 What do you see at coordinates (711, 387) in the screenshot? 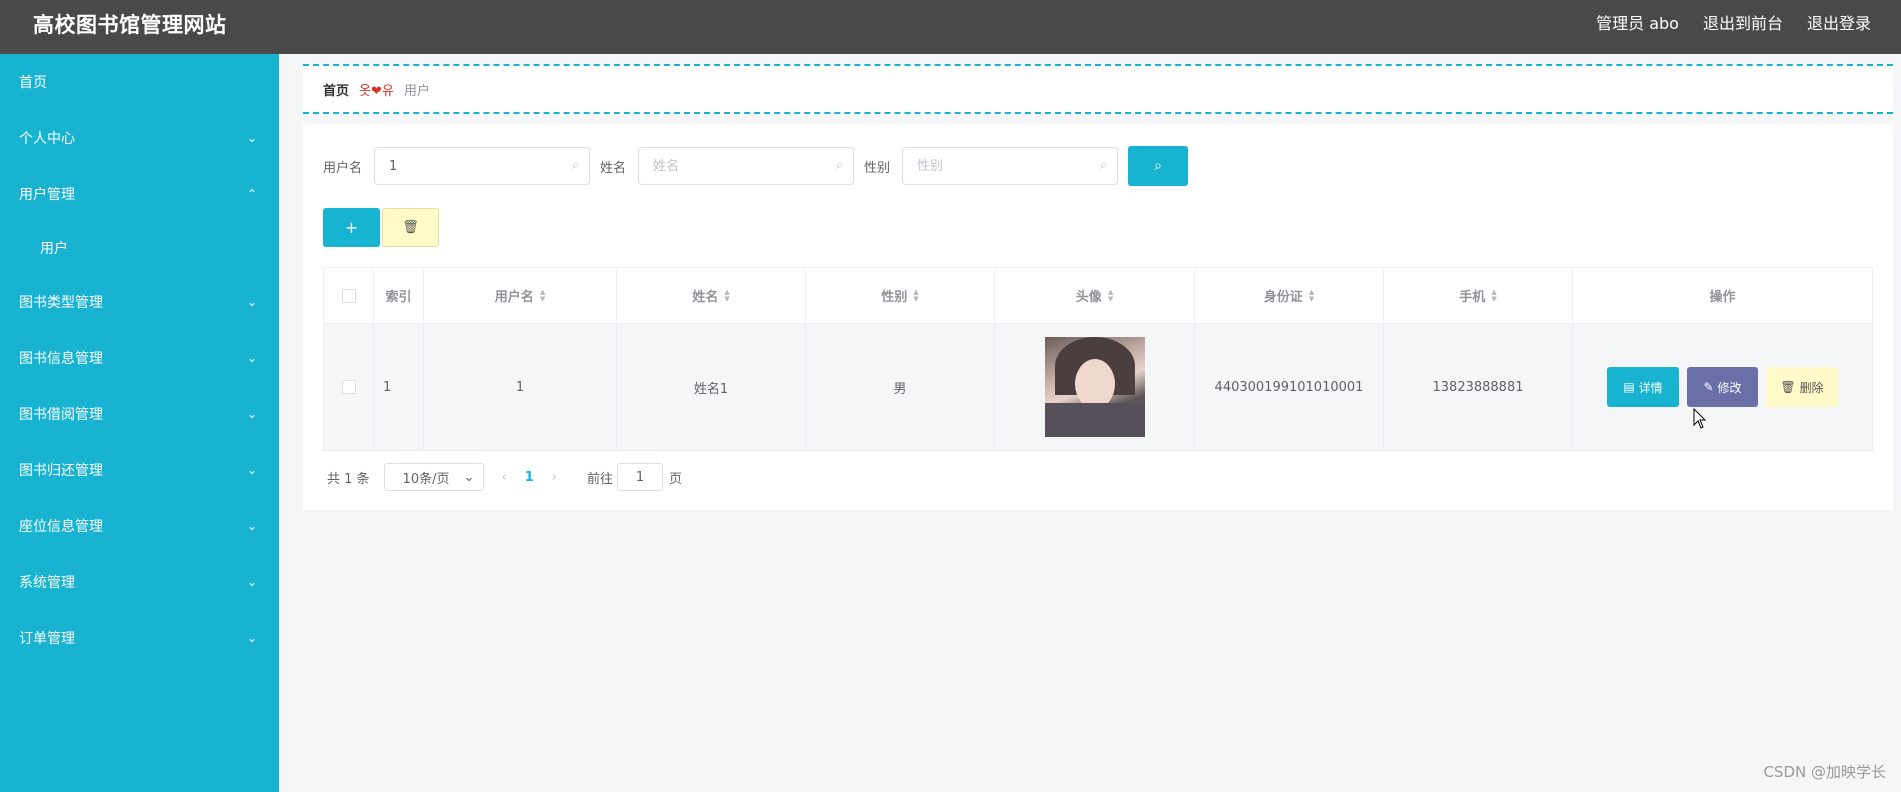
I see `cell-name: 姓名1` at bounding box center [711, 387].